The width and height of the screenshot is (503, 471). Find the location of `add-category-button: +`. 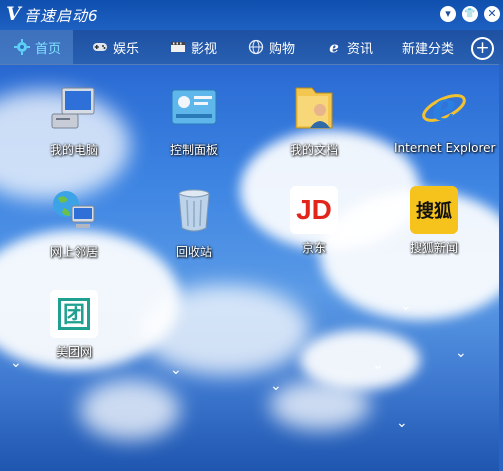

add-category-button: + is located at coordinates (482, 48).